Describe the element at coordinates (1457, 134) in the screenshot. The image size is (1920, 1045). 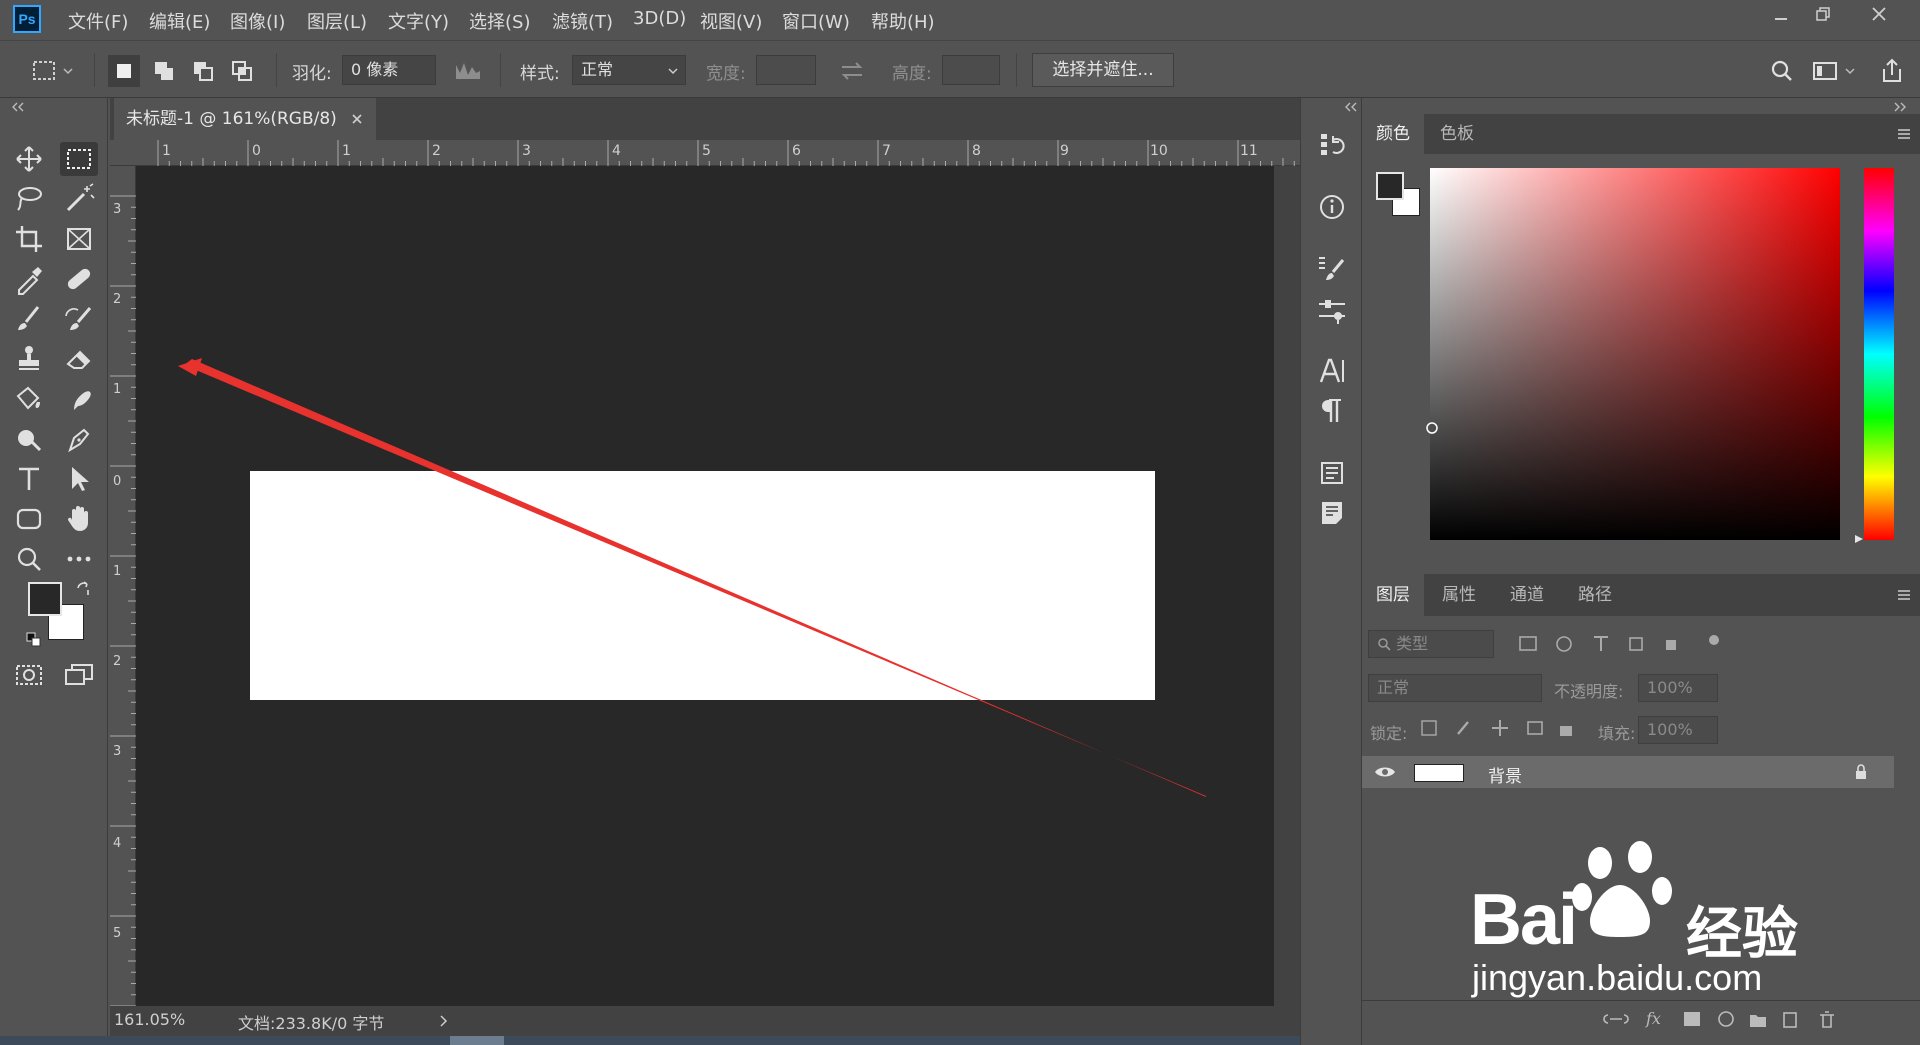
I see `tab-swatches: 色板` at that location.